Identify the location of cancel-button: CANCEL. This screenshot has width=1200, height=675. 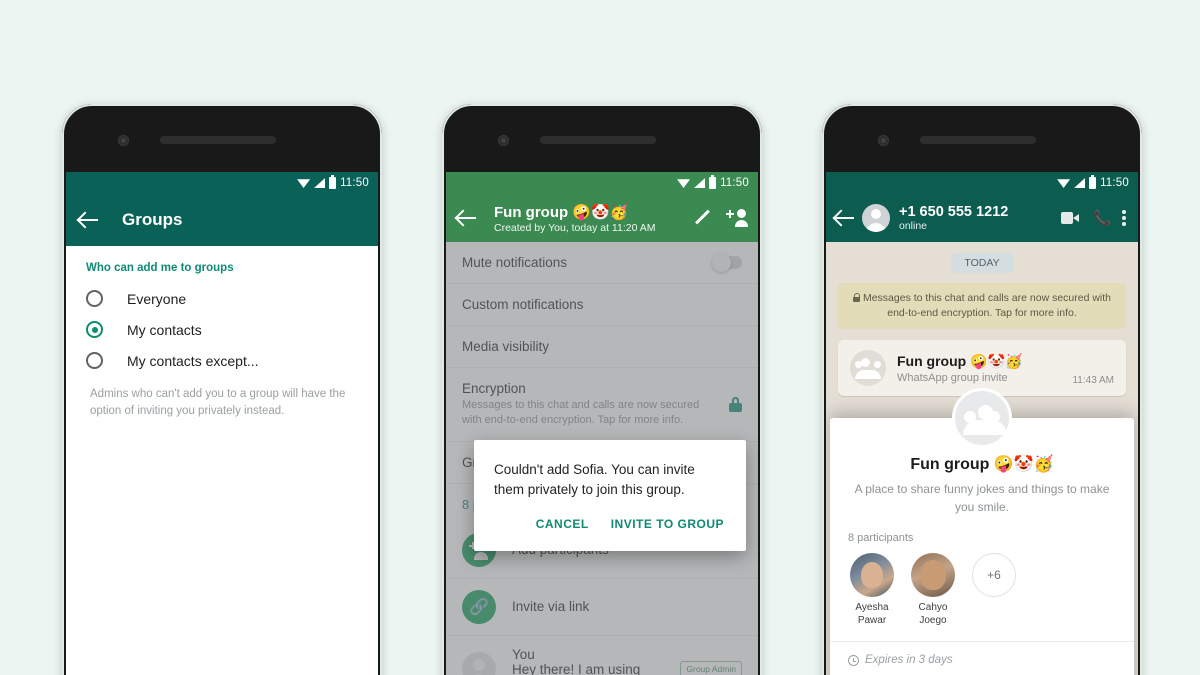
(562, 524).